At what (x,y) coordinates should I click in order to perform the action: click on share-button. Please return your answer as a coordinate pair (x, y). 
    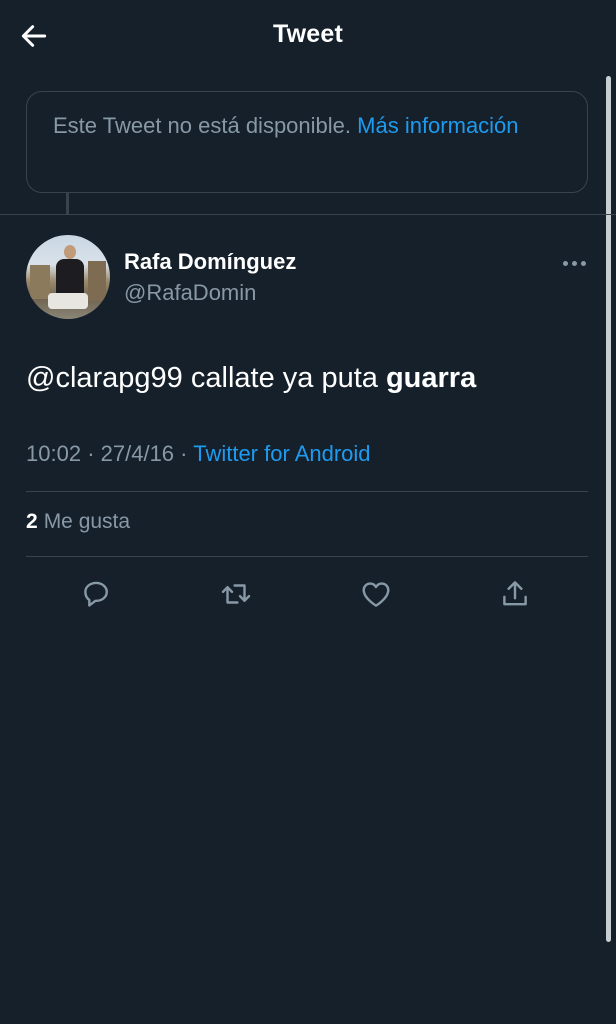
    Looking at the image, I should click on (515, 594).